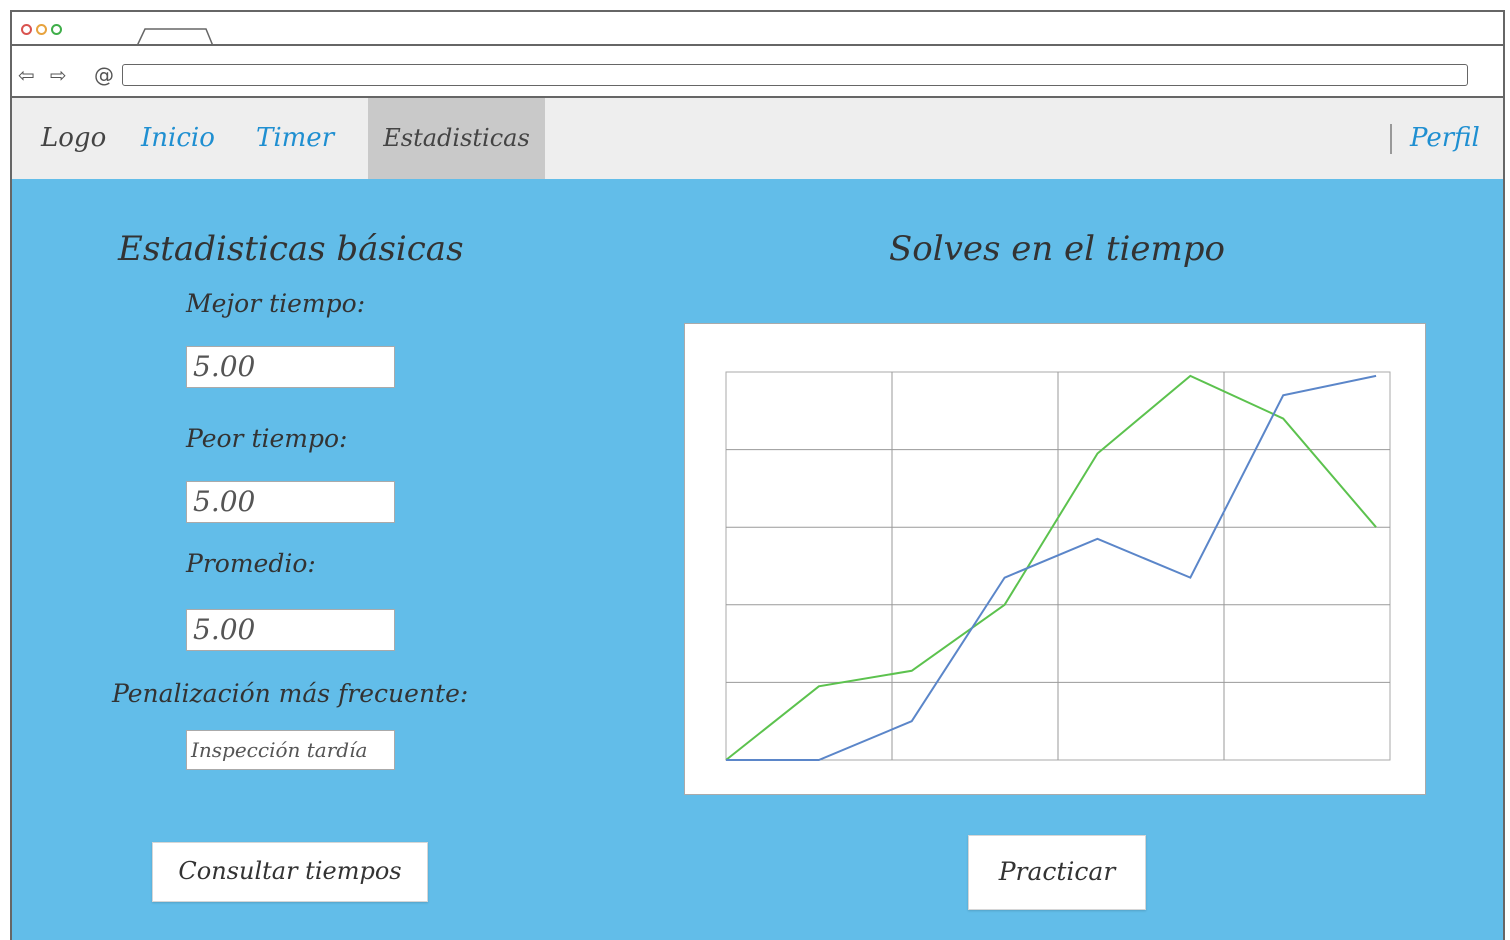 This screenshot has height=940, width=1510. What do you see at coordinates (267, 438) in the screenshot?
I see `worst-time-label: Peor tiempo:` at bounding box center [267, 438].